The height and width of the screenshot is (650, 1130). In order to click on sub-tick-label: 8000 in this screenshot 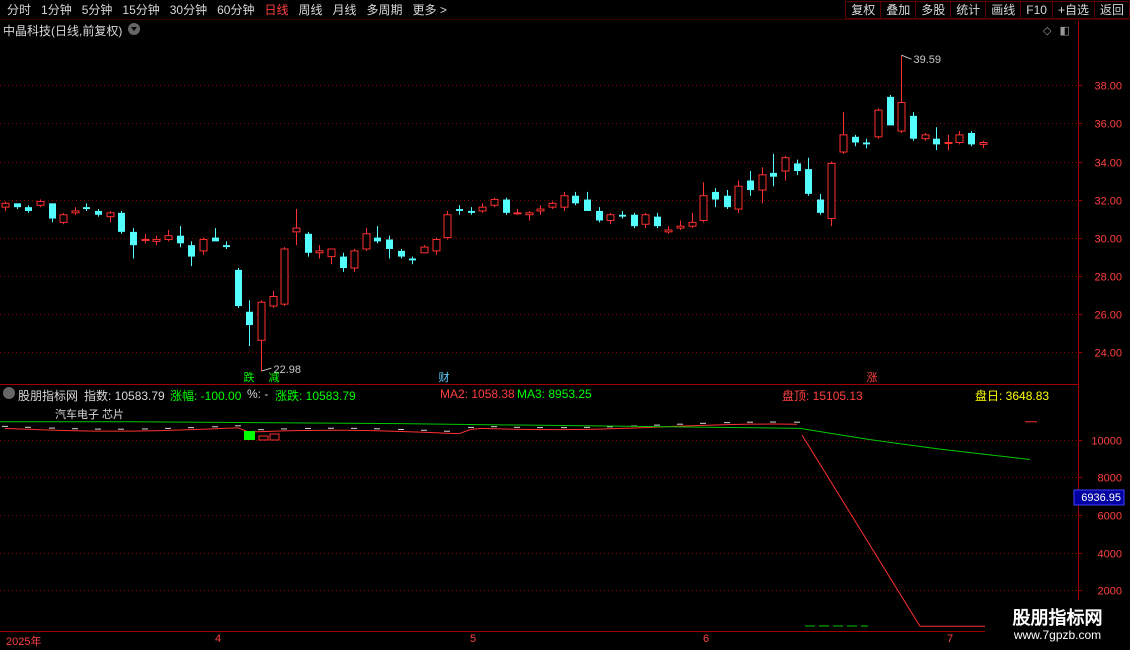, I will do `click(1110, 479)`.